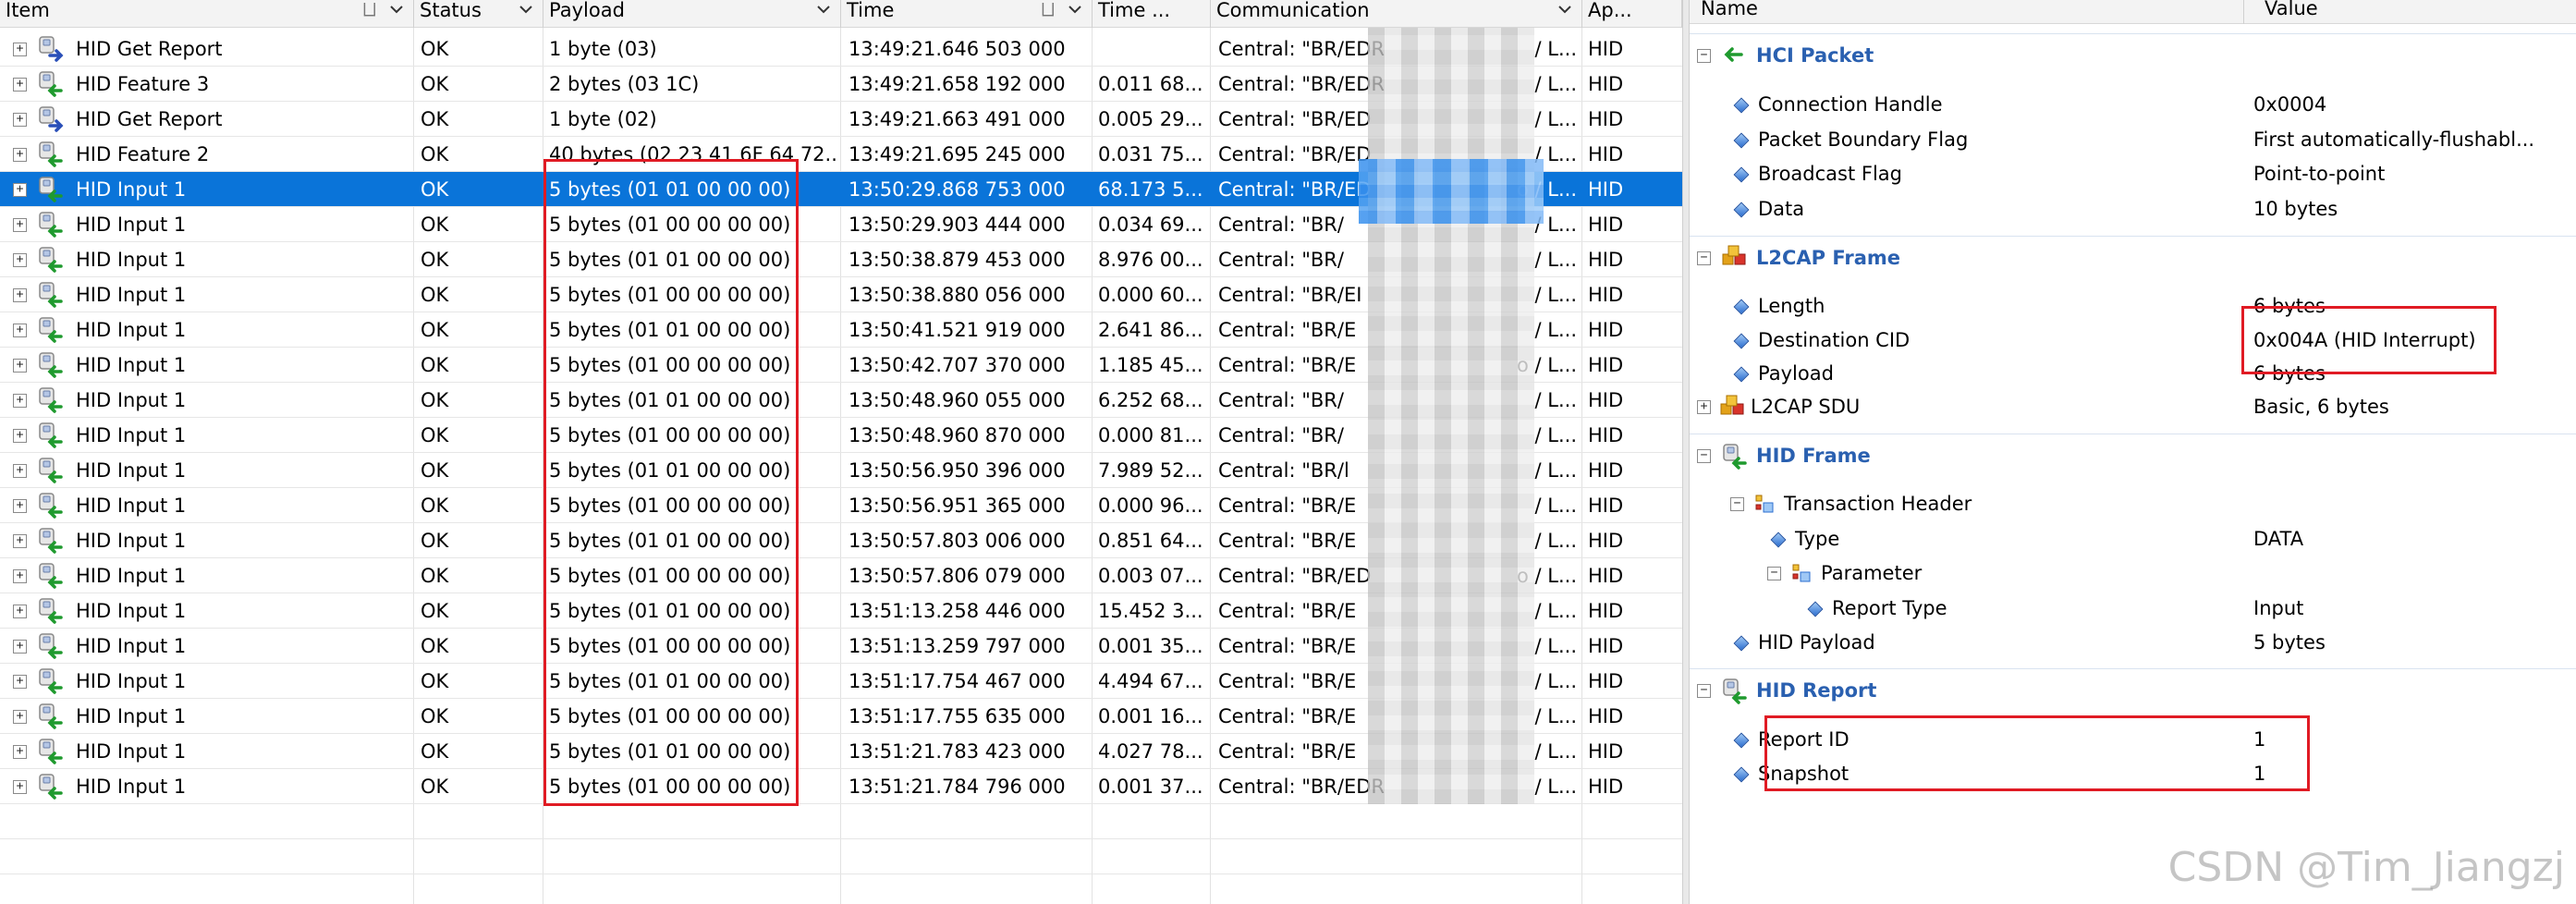 Image resolution: width=2576 pixels, height=904 pixels. I want to click on tree-row: − Transaction Header, so click(2133, 504).